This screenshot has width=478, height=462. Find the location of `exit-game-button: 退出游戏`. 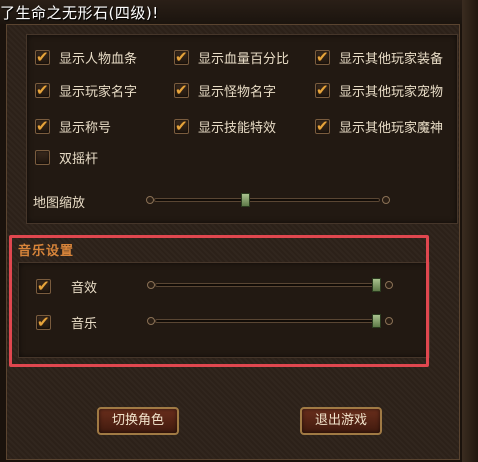

exit-game-button: 退出游戏 is located at coordinates (341, 421).